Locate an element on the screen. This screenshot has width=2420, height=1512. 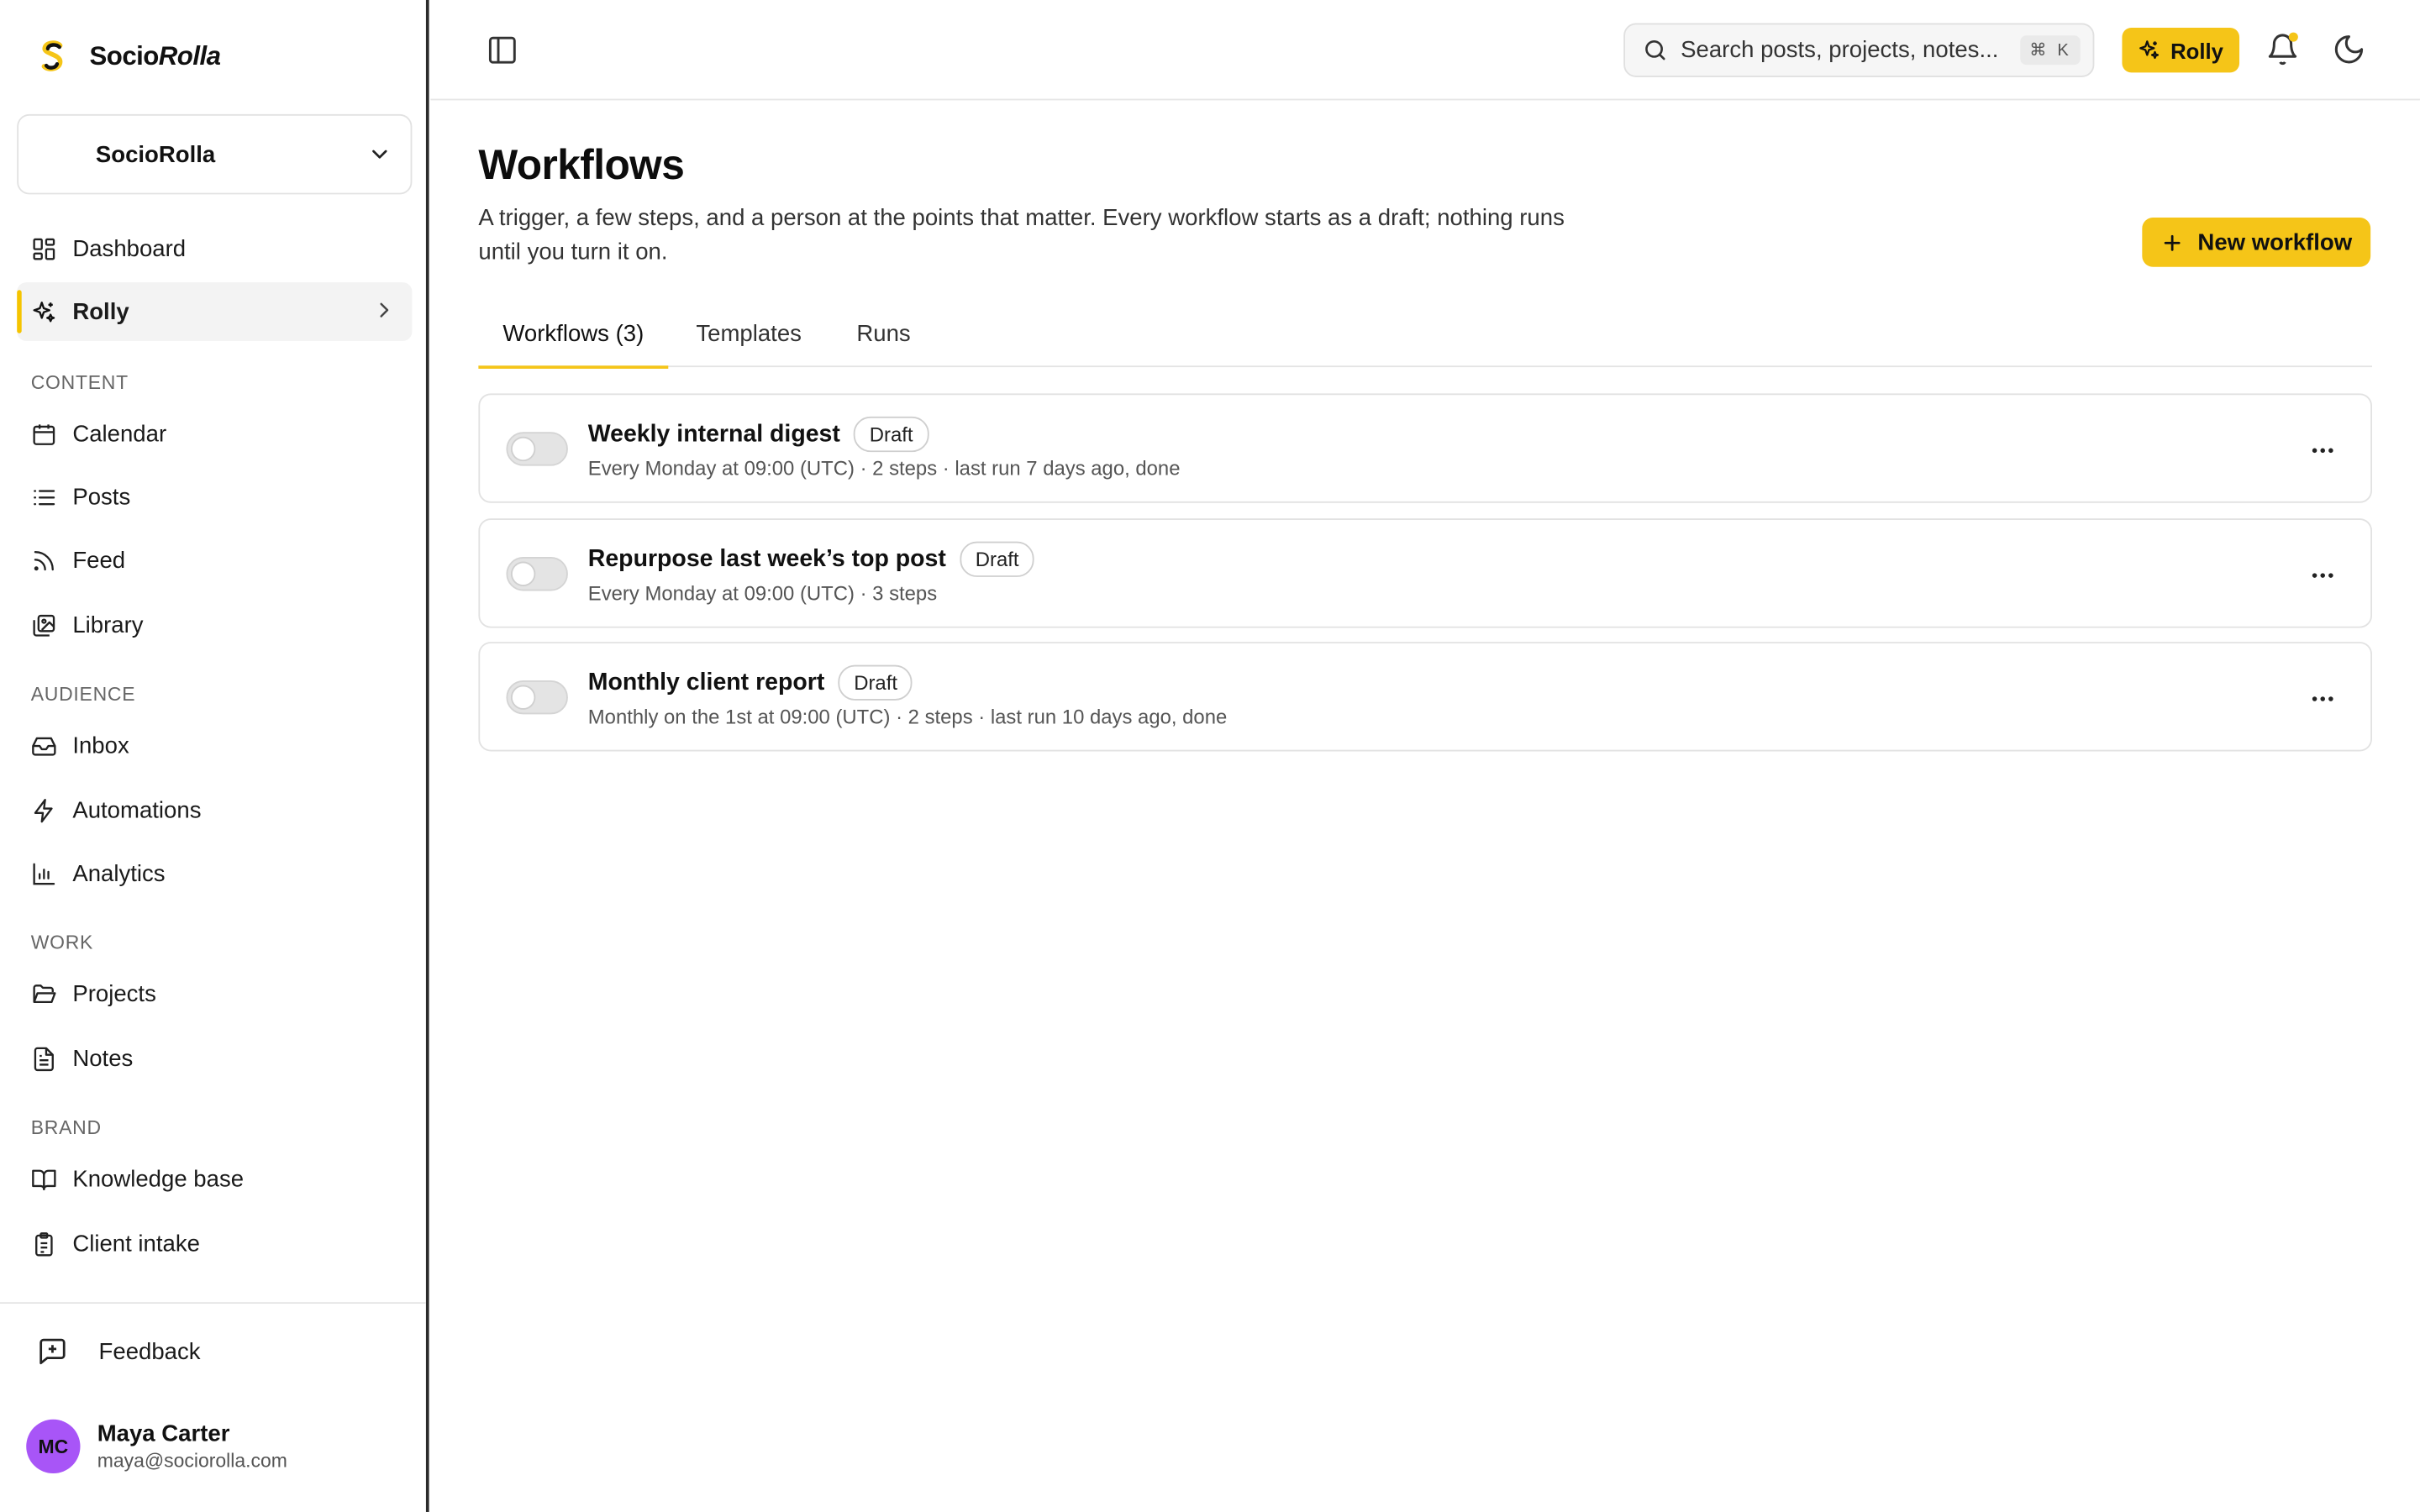
workflow-name: Monthly client report is located at coordinates (706, 682).